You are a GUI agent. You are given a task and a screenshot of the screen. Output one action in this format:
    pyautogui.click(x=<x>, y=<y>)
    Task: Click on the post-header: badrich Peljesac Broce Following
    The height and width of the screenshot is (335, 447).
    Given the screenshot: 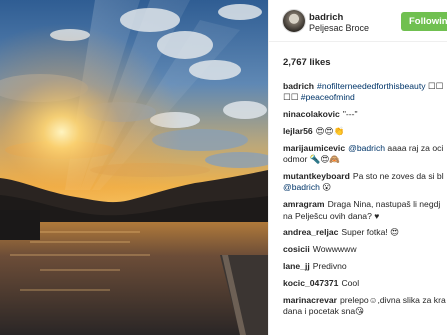 What is the action you would take?
    pyautogui.click(x=358, y=21)
    